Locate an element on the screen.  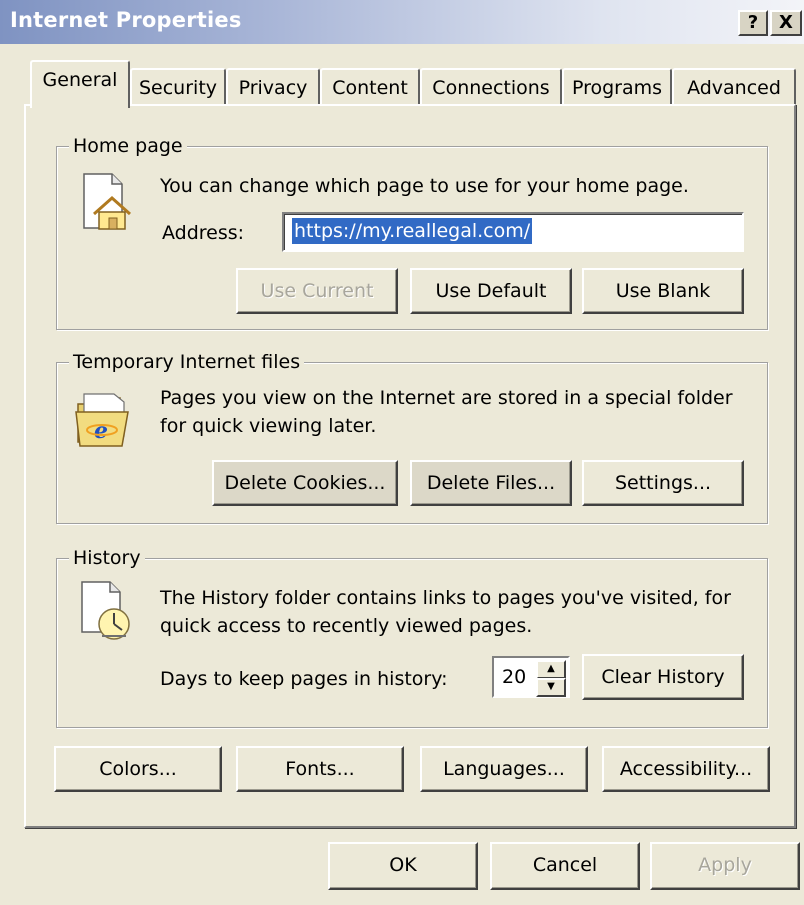
spin-down-button: ▼ is located at coordinates (551, 687).